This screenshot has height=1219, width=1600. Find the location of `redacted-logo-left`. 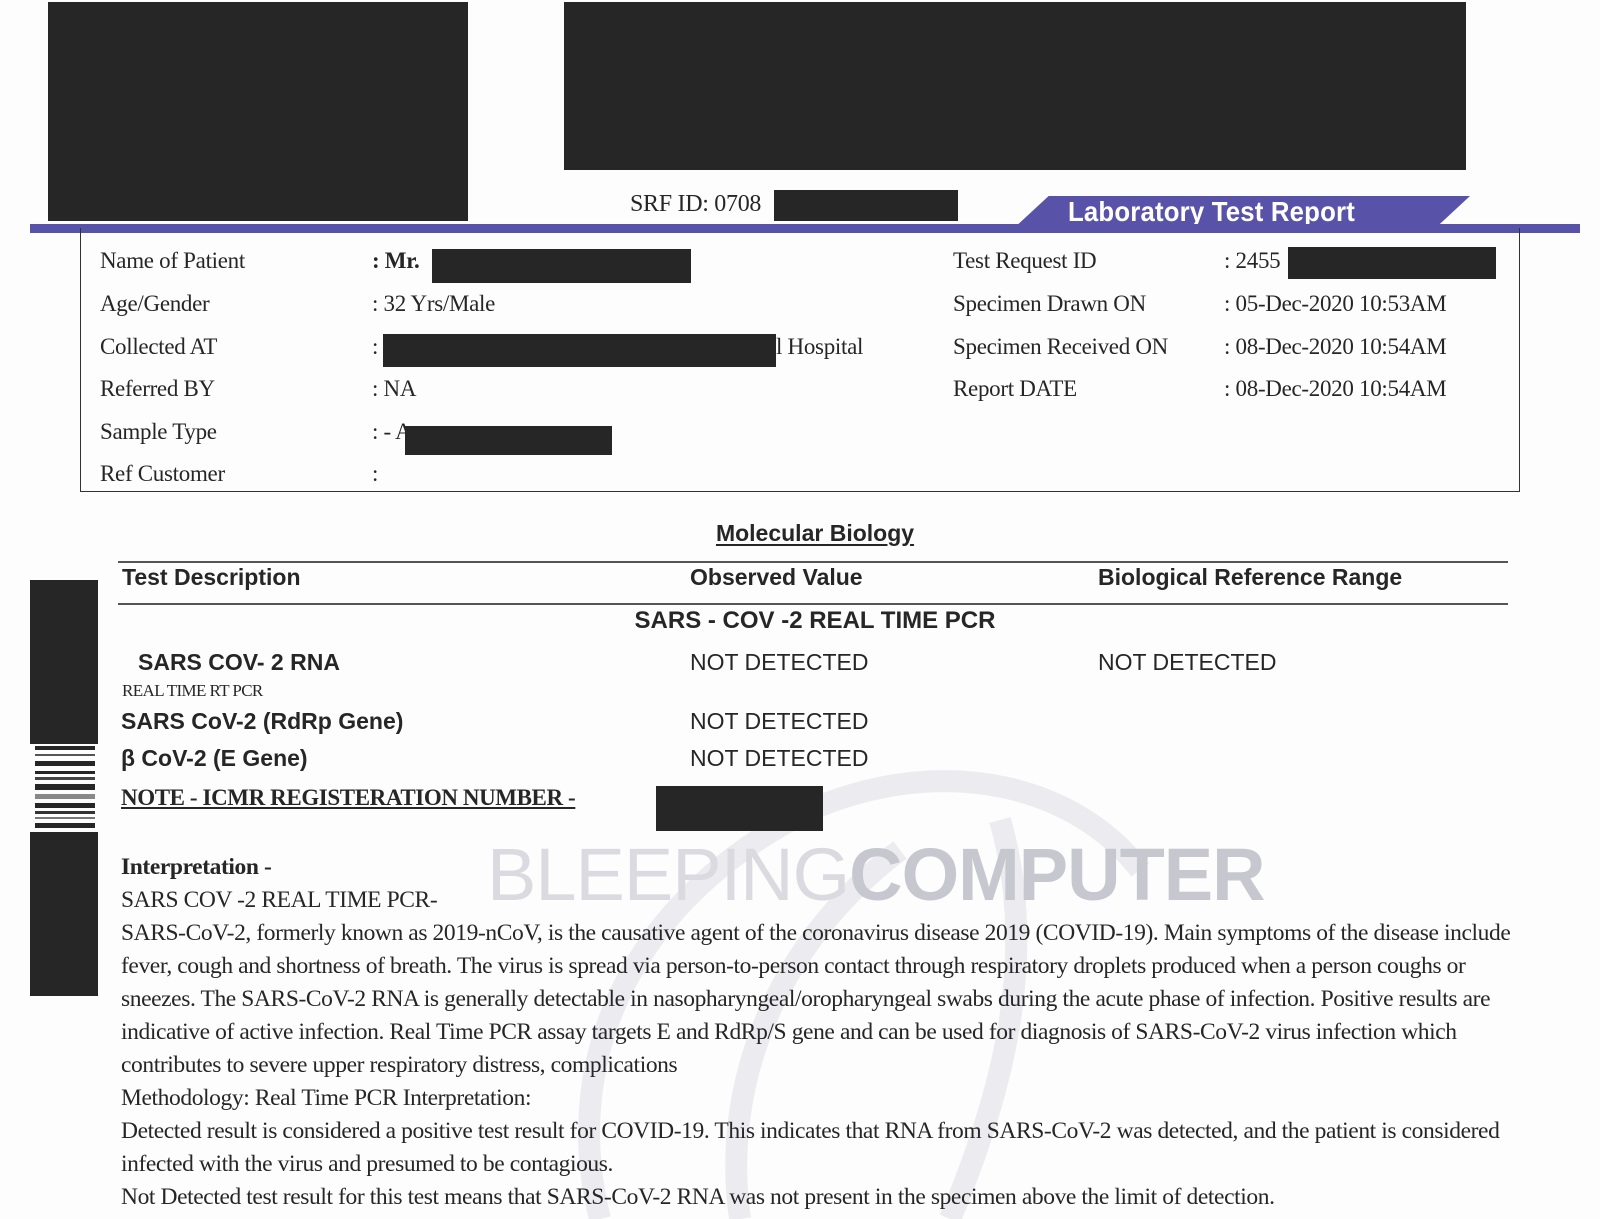

redacted-logo-left is located at coordinates (258, 111).